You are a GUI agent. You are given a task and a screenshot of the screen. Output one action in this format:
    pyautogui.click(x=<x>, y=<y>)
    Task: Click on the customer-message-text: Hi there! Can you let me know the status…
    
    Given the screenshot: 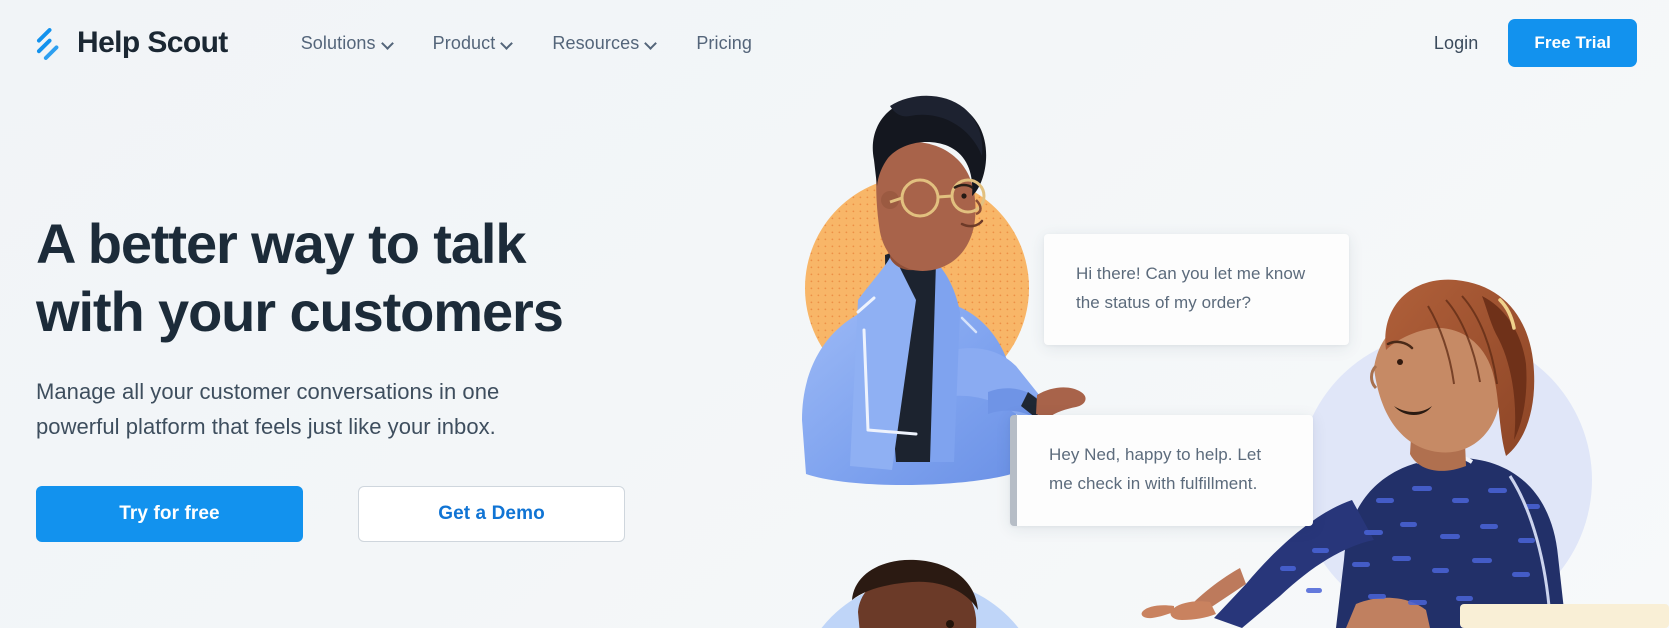 What is the action you would take?
    pyautogui.click(x=1191, y=288)
    